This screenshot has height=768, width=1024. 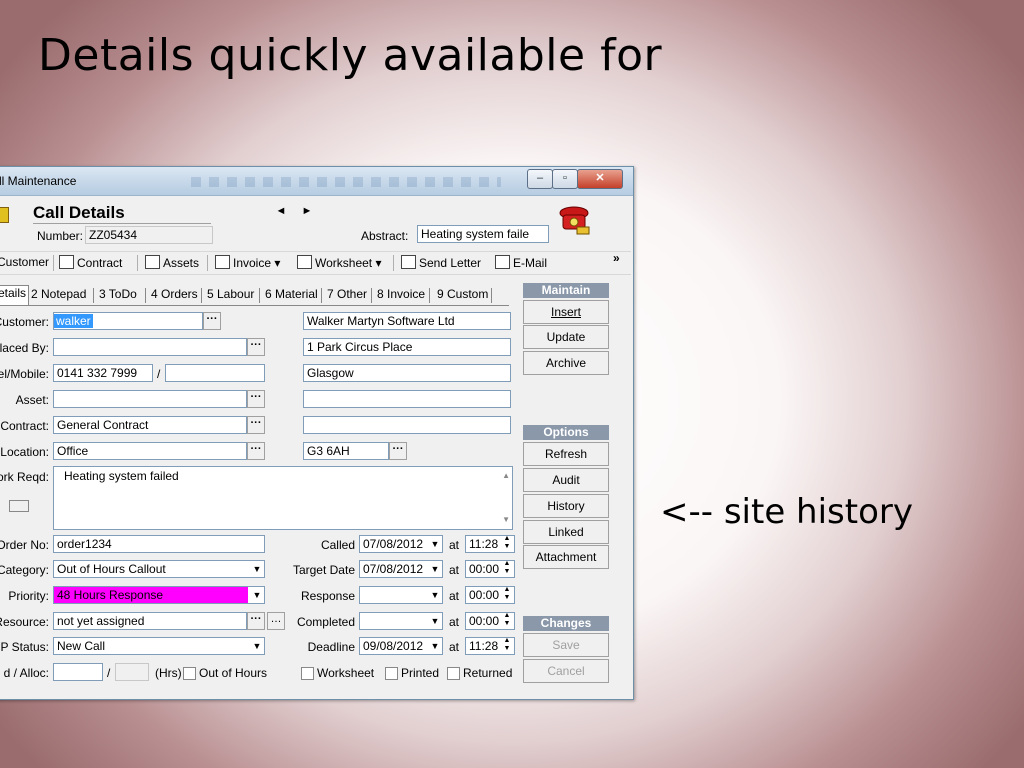 I want to click on toolbar-invoice-button: Invoice ▾, so click(x=247, y=262).